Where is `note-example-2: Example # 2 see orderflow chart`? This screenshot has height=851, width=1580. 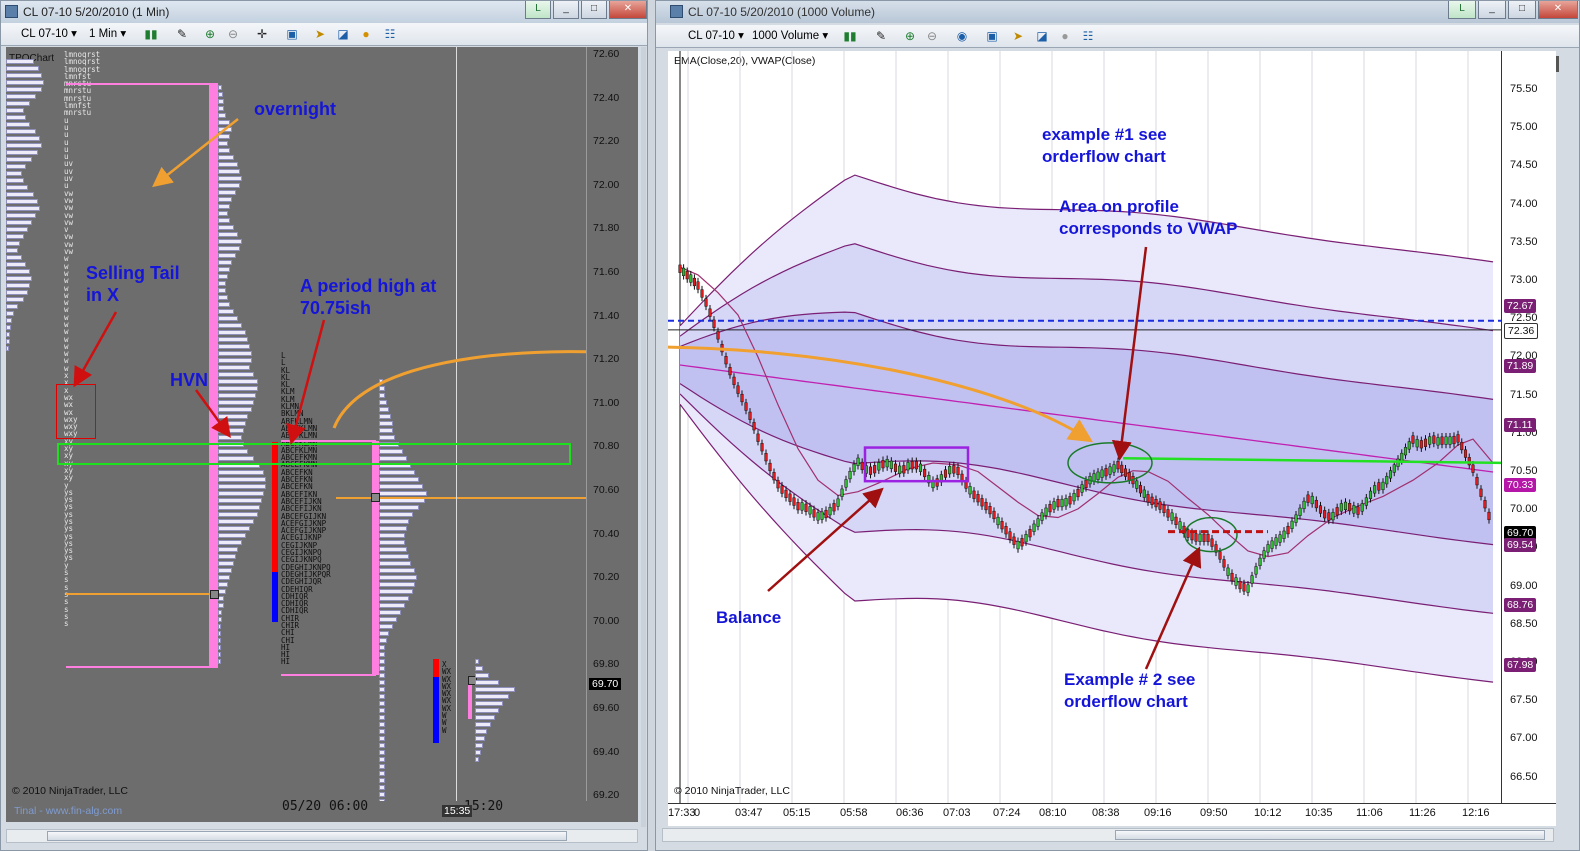
note-example-2: Example # 2 see orderflow chart is located at coordinates (1130, 690).